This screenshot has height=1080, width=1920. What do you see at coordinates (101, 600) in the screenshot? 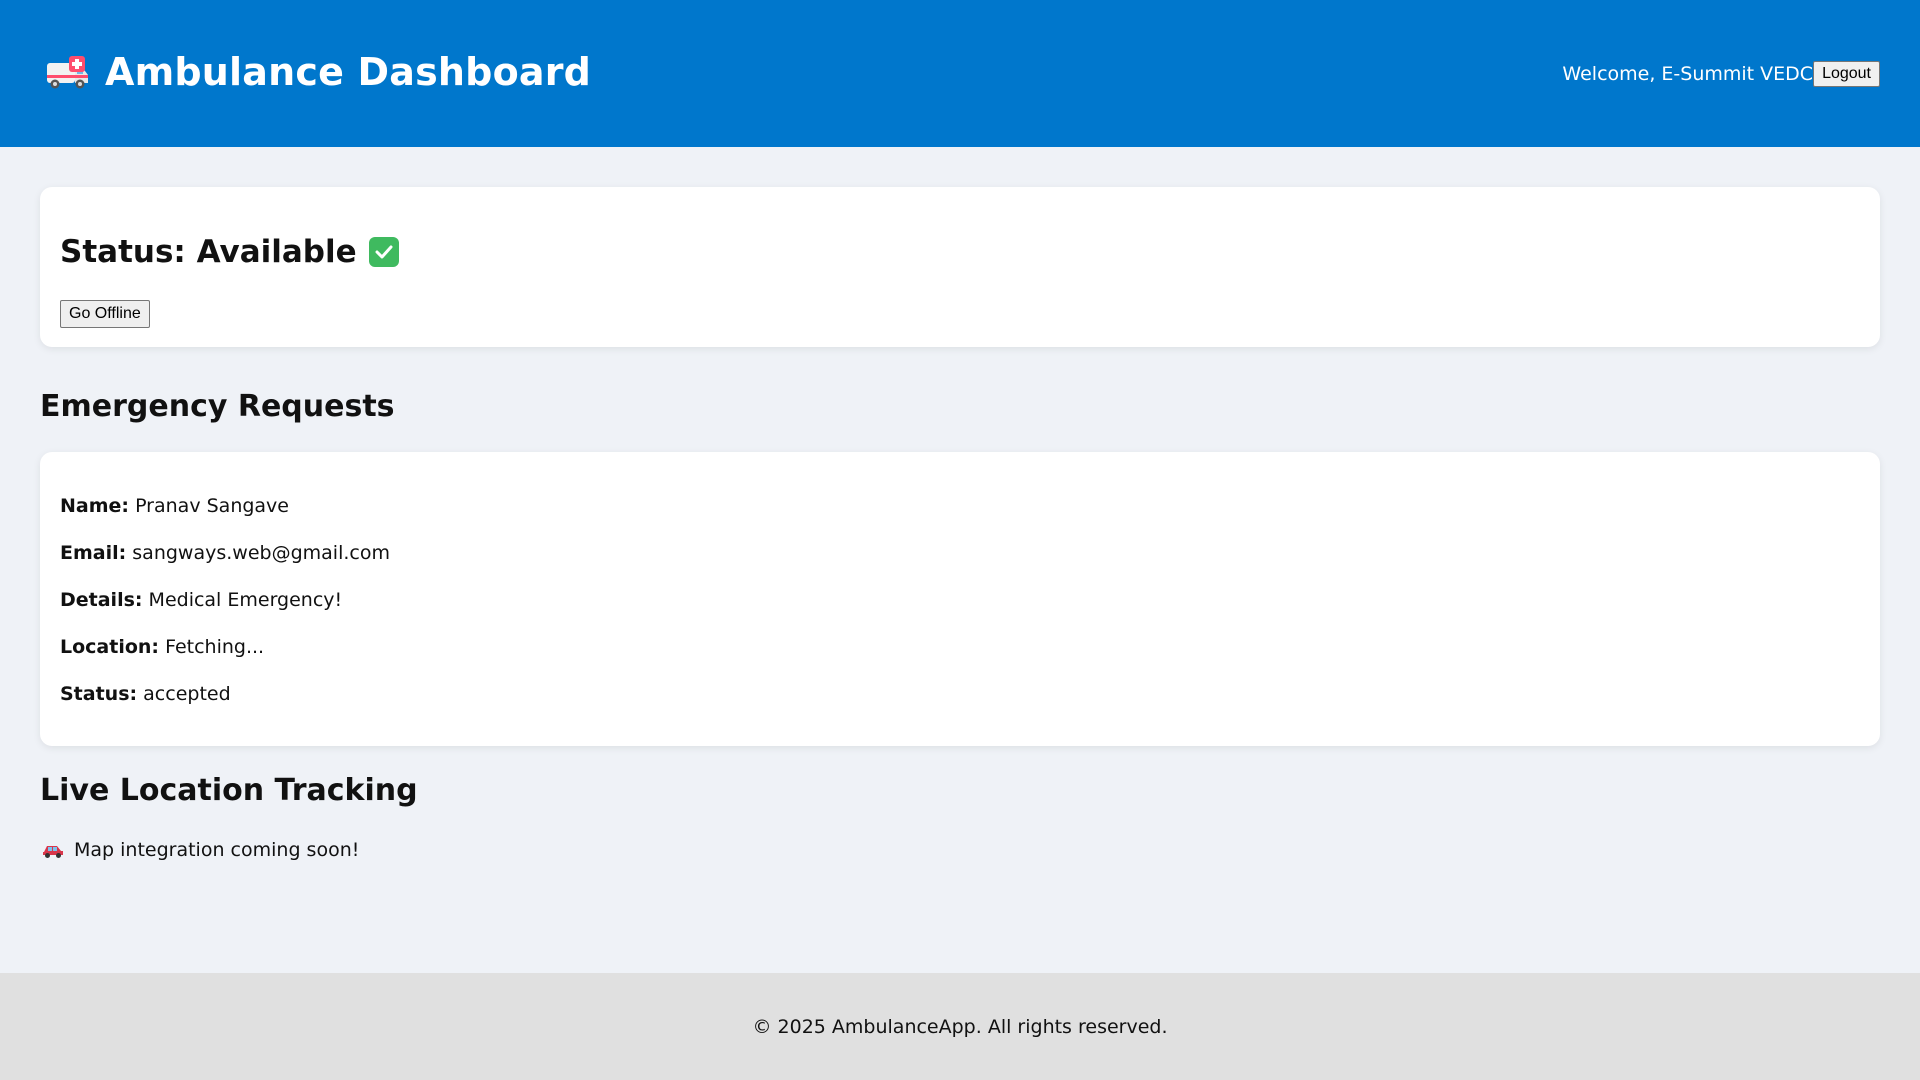
I see `request-details-label: Details:` at bounding box center [101, 600].